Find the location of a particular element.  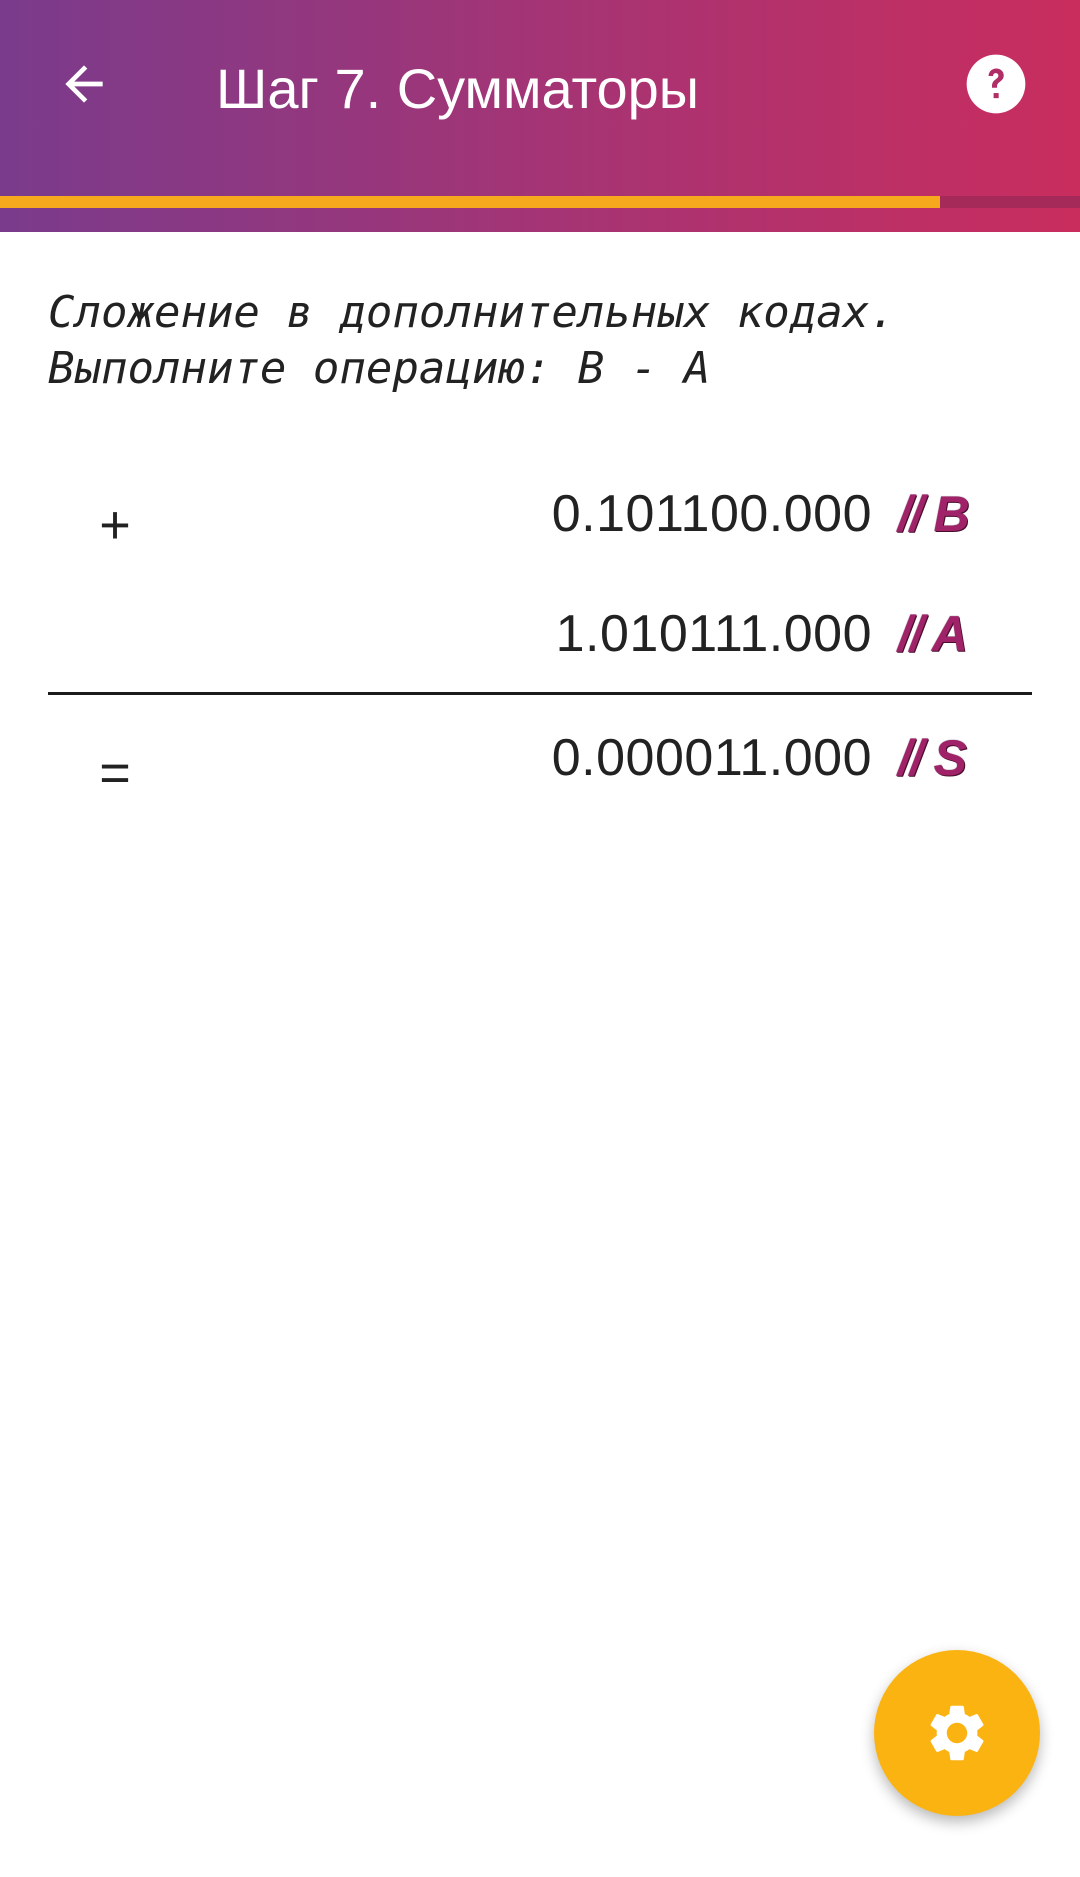

page-title: Шаг 7. Сумматоры is located at coordinates (457, 88).